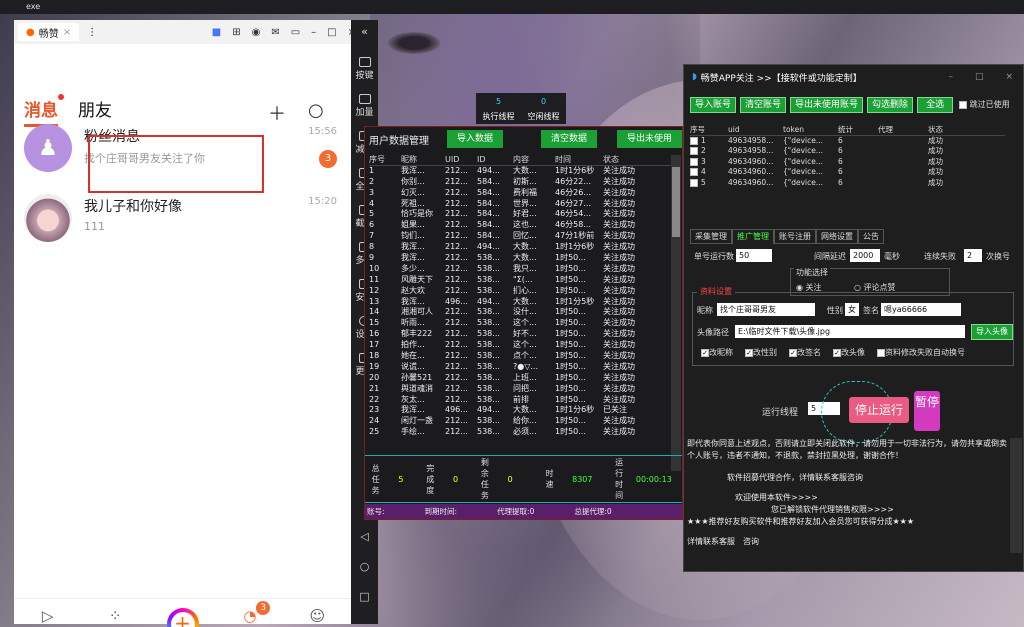 This screenshot has height=627, width=1024. What do you see at coordinates (711, 236) in the screenshot?
I see `tab-collect: 采集管理` at bounding box center [711, 236].